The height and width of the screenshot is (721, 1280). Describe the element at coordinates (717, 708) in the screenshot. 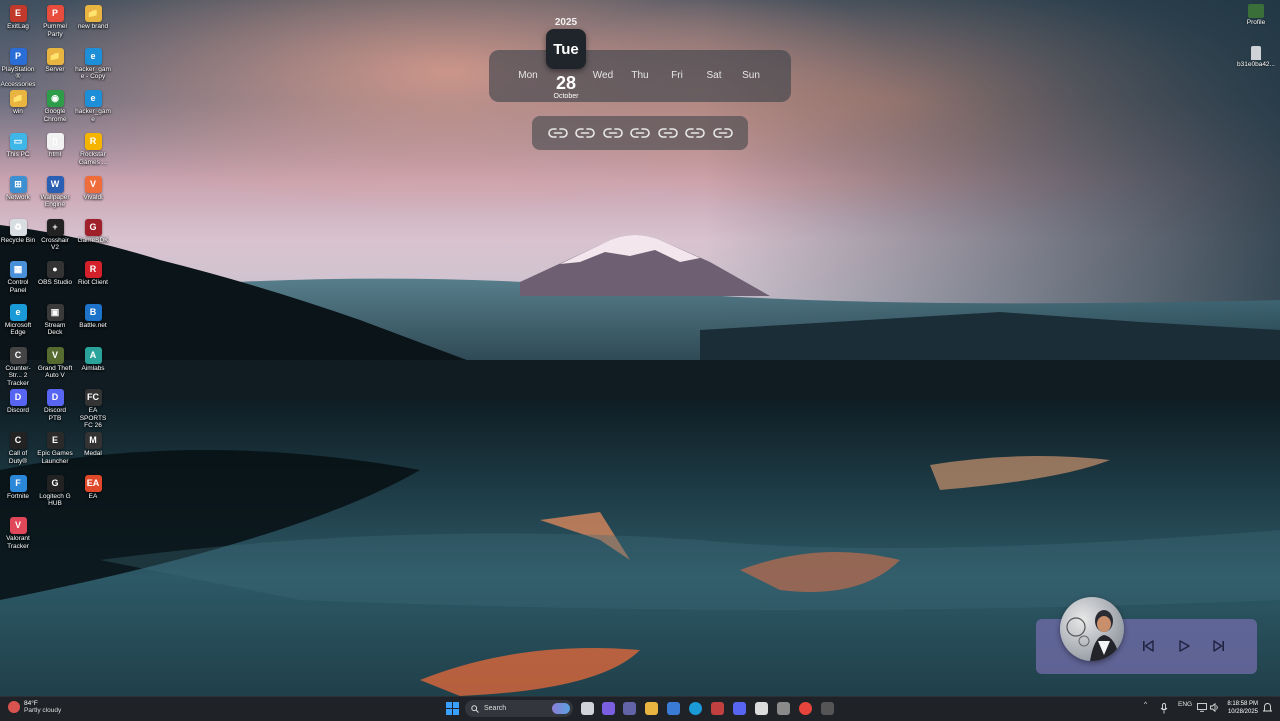

I see `taskbar-app-settings` at that location.